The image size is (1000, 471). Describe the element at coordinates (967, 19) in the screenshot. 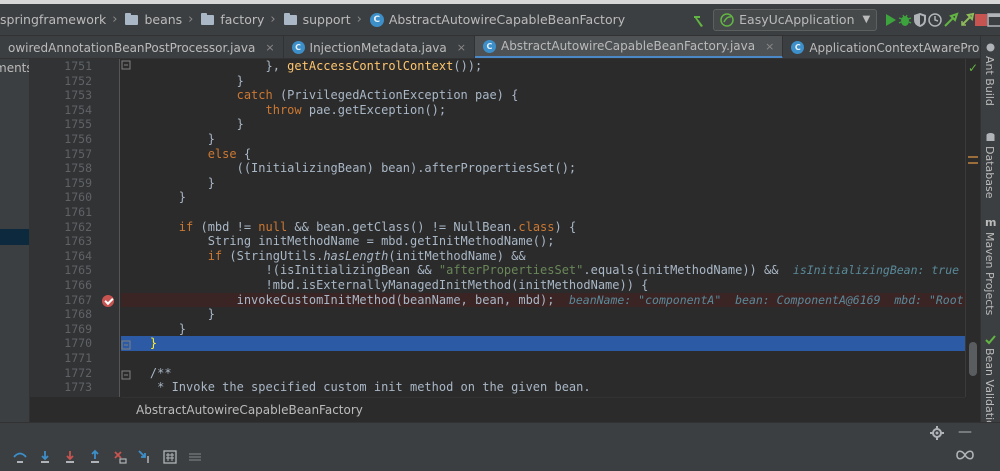

I see `reload-icon` at that location.